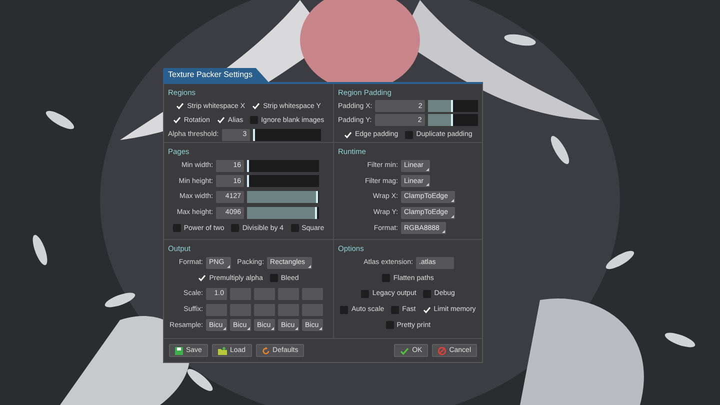  What do you see at coordinates (215, 75) in the screenshot?
I see `window-title: Texture Packer Settings` at bounding box center [215, 75].